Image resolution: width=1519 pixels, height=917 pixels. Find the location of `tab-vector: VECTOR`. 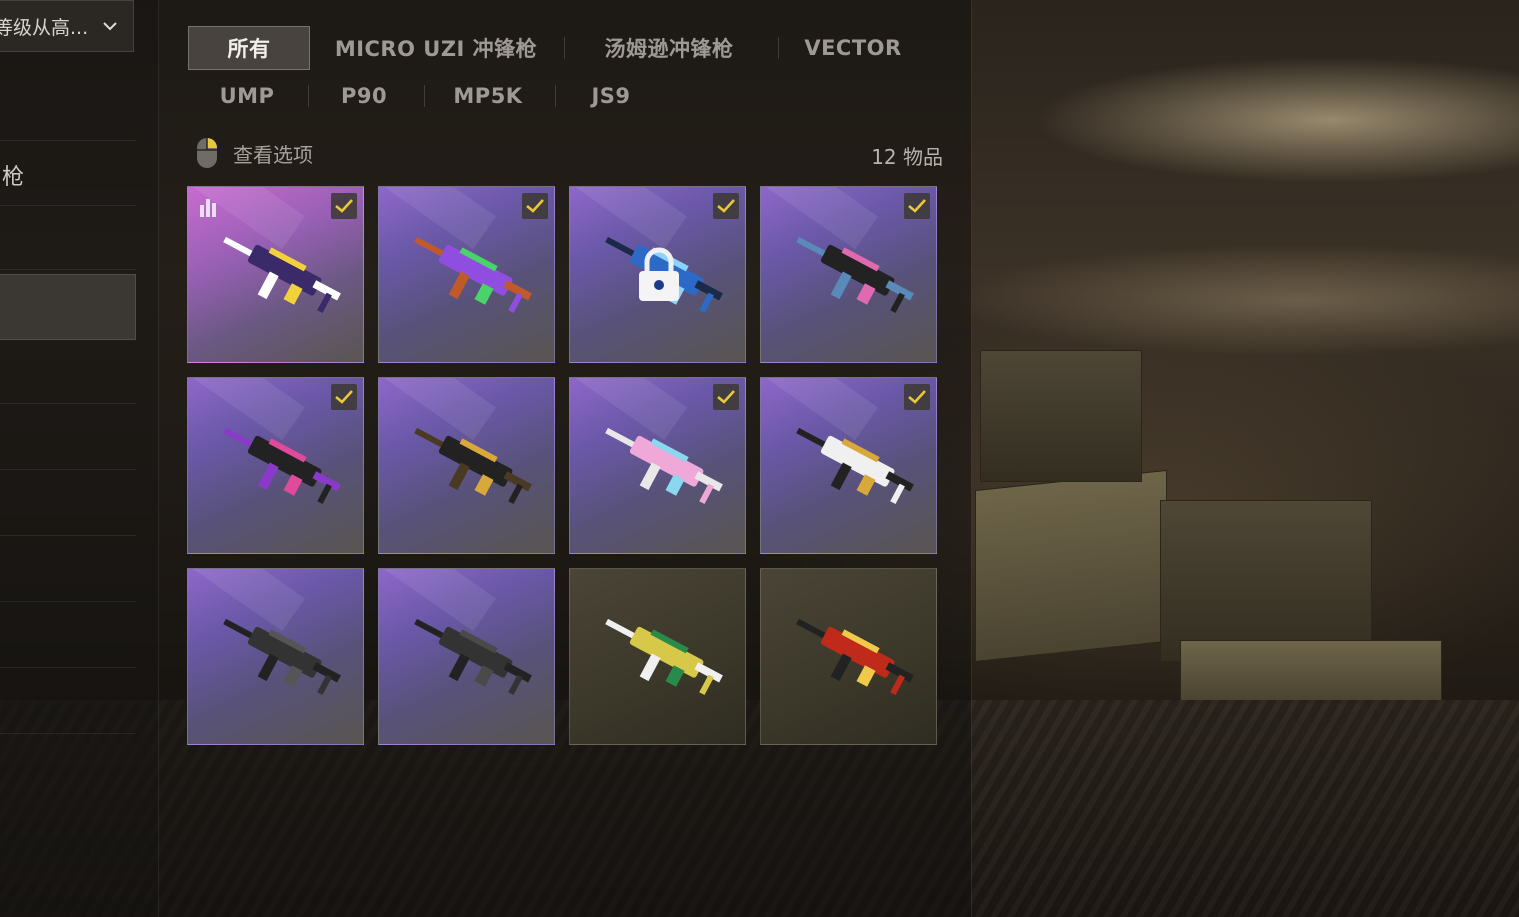

tab-vector: VECTOR is located at coordinates (852, 48).